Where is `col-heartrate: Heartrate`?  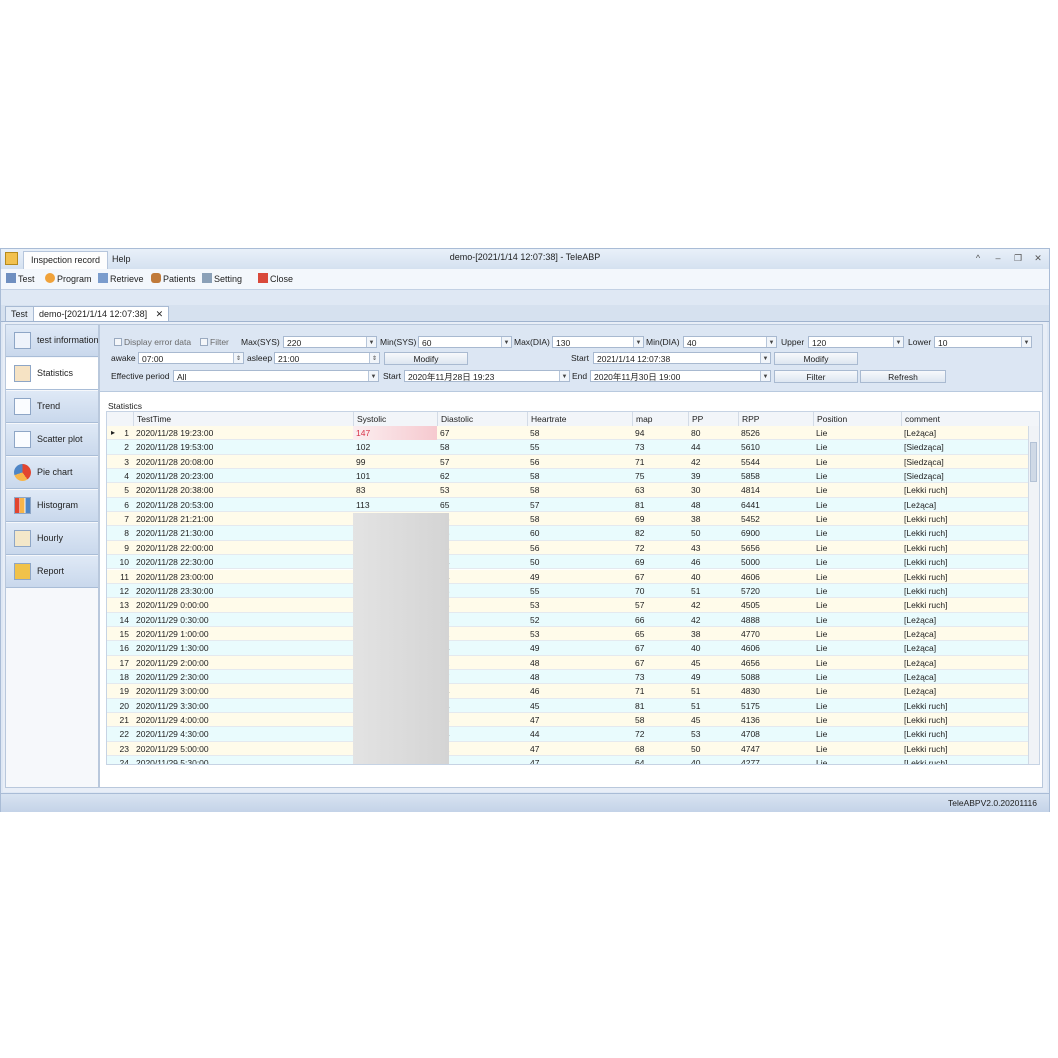 col-heartrate: Heartrate is located at coordinates (579, 419).